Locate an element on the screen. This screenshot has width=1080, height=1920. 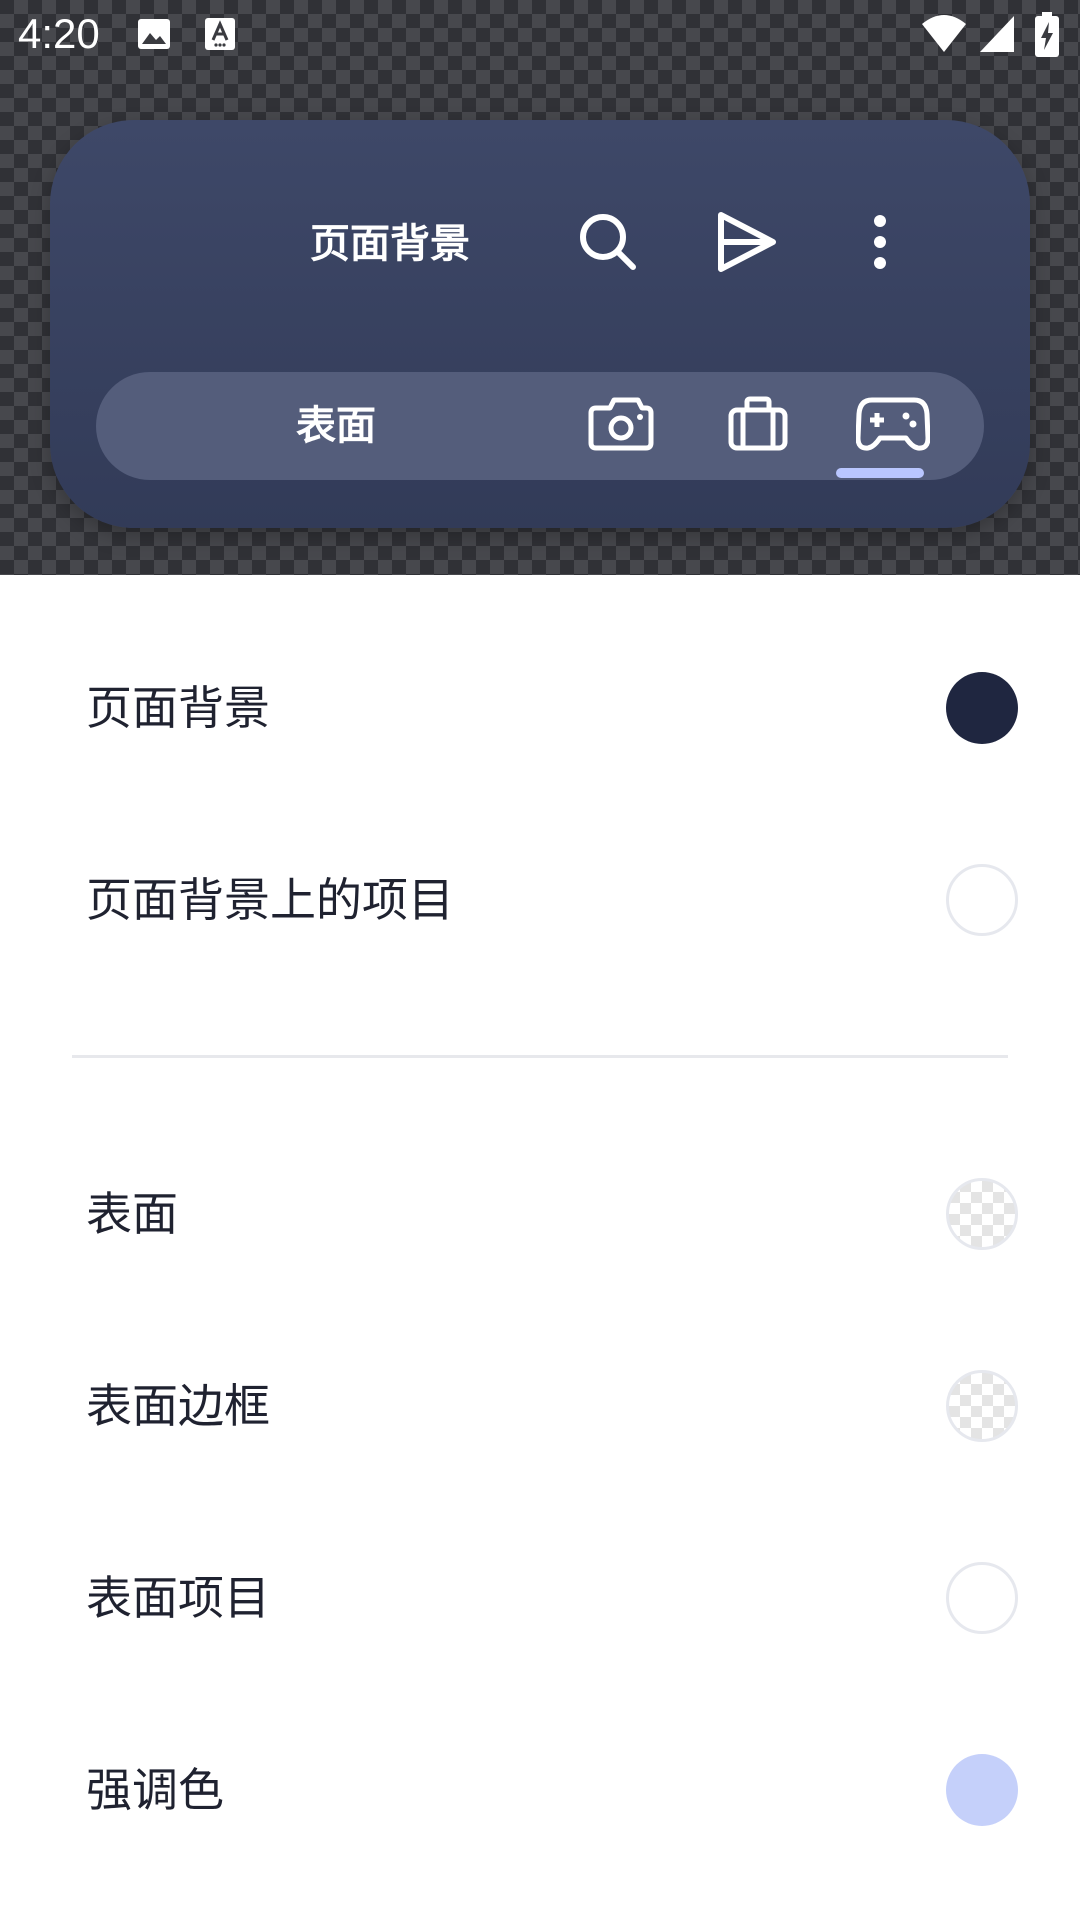
color-item-surface-border: 表面边框 is located at coordinates (540, 1406).